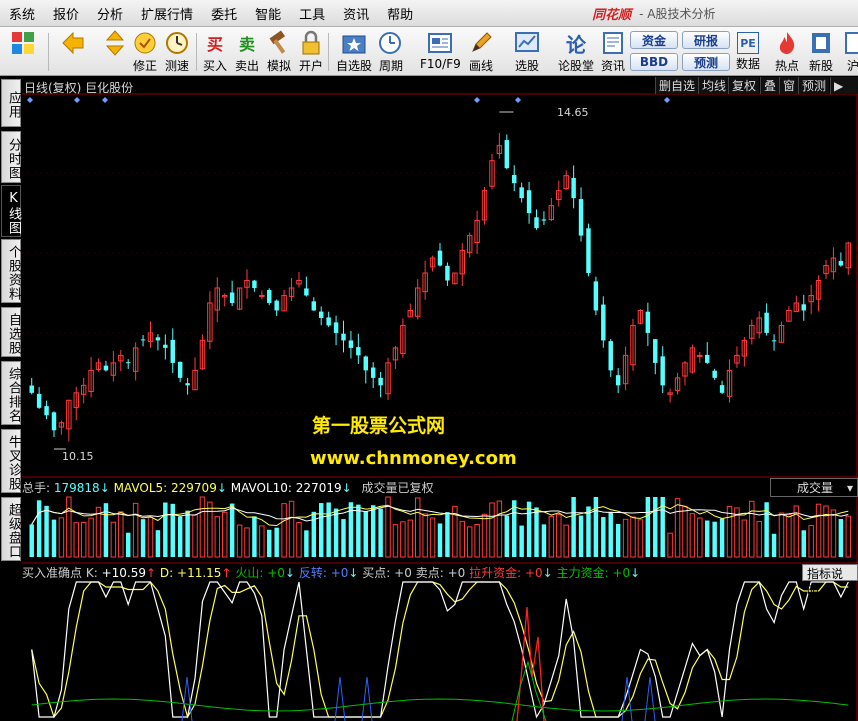  I want to click on fund-pill: 资金, so click(654, 40).